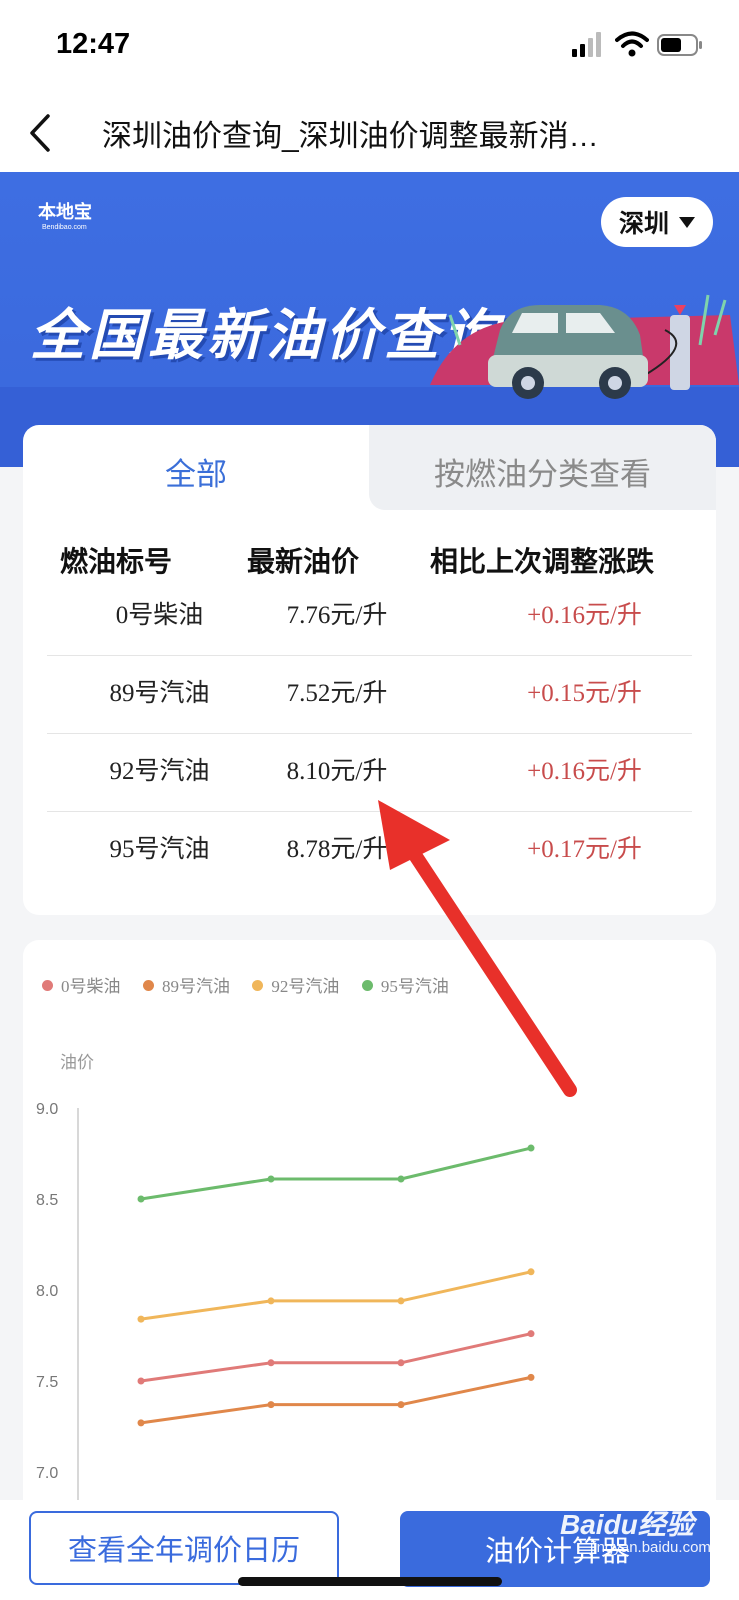 Image resolution: width=739 pixels, height=1600 pixels. I want to click on wifi-icon, so click(632, 44).